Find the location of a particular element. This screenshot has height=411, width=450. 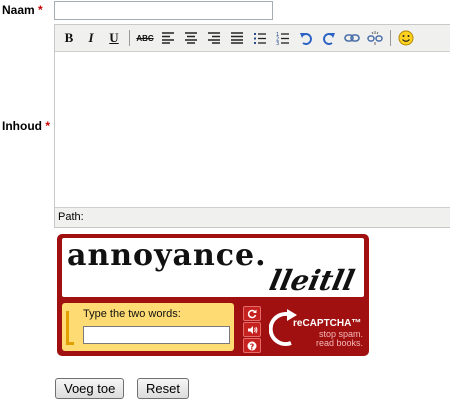

unlink-icon is located at coordinates (375, 38).